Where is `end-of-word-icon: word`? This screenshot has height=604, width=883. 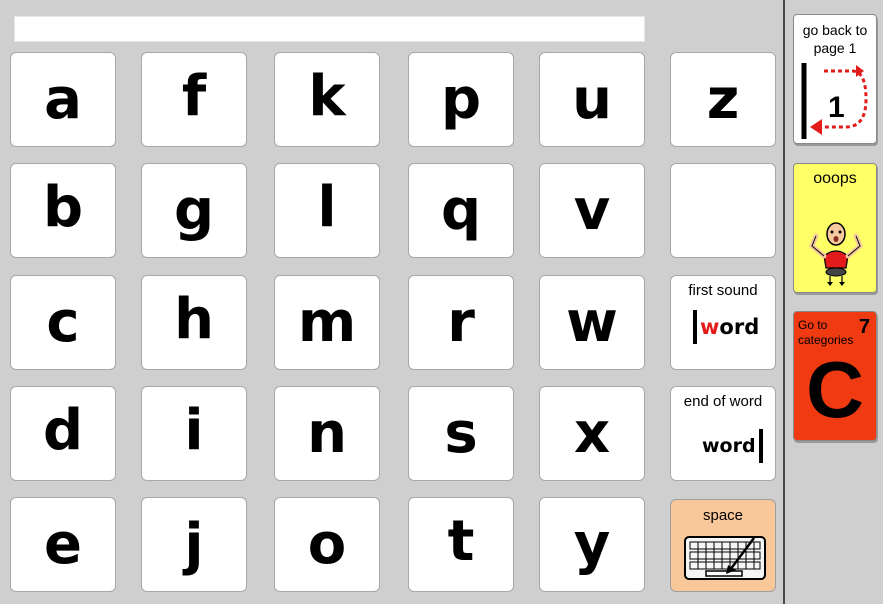 end-of-word-icon: word is located at coordinates (732, 446).